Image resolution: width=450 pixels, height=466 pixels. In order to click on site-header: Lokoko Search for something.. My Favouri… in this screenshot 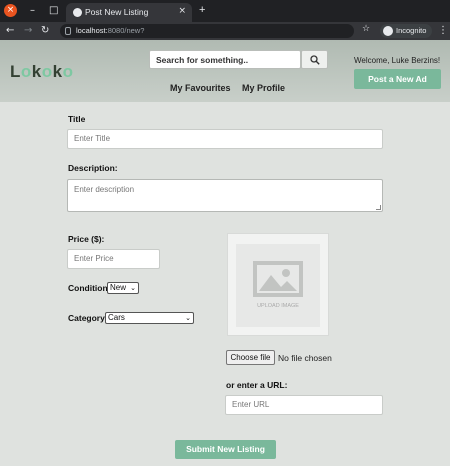, I will do `click(225, 71)`.